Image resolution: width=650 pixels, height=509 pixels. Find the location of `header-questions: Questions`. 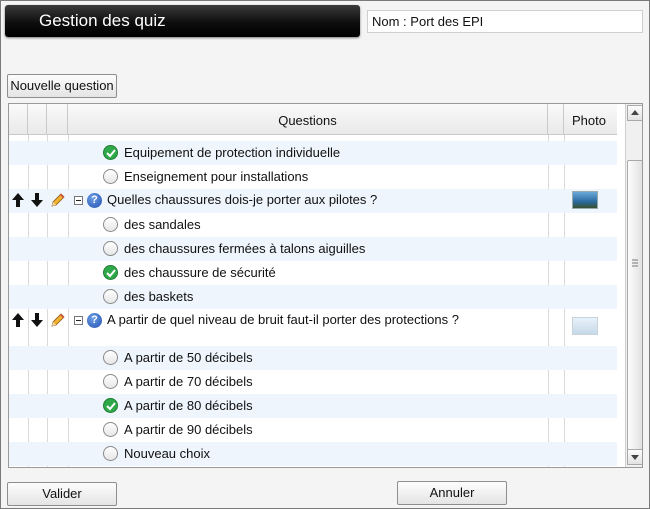

header-questions: Questions is located at coordinates (308, 119).